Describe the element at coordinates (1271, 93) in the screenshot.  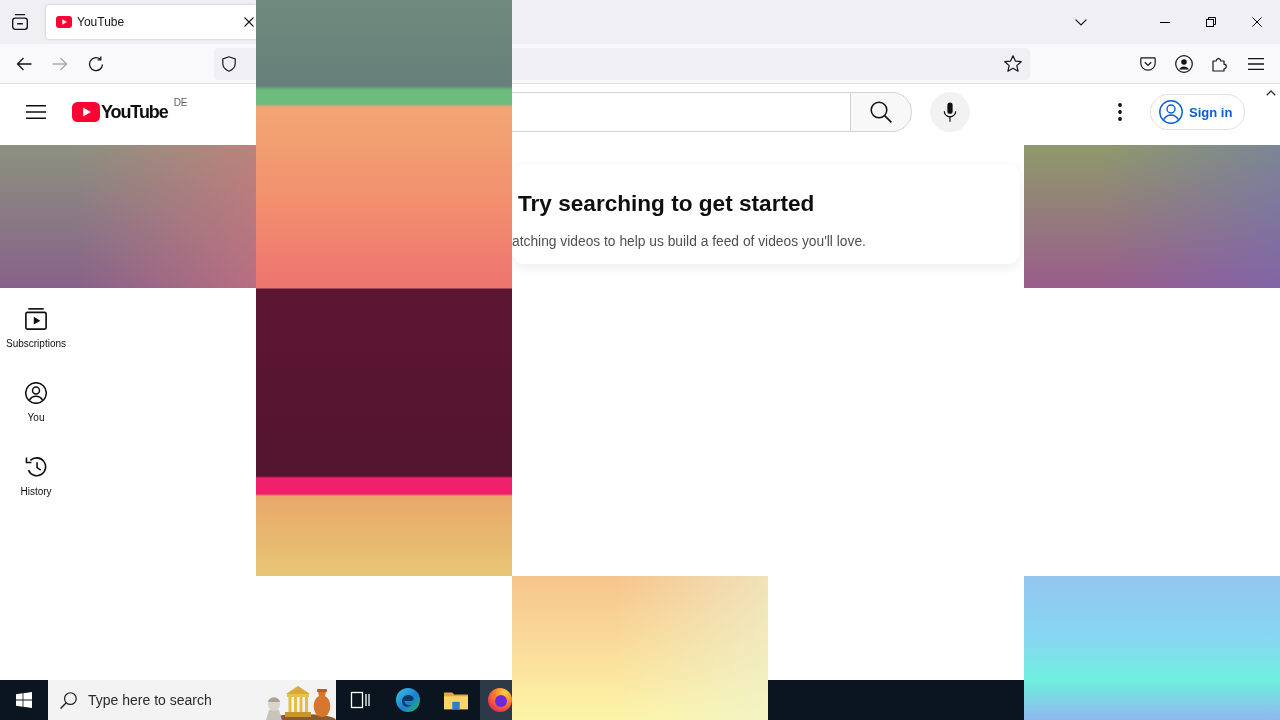
I see `scroll-up-icon` at that location.